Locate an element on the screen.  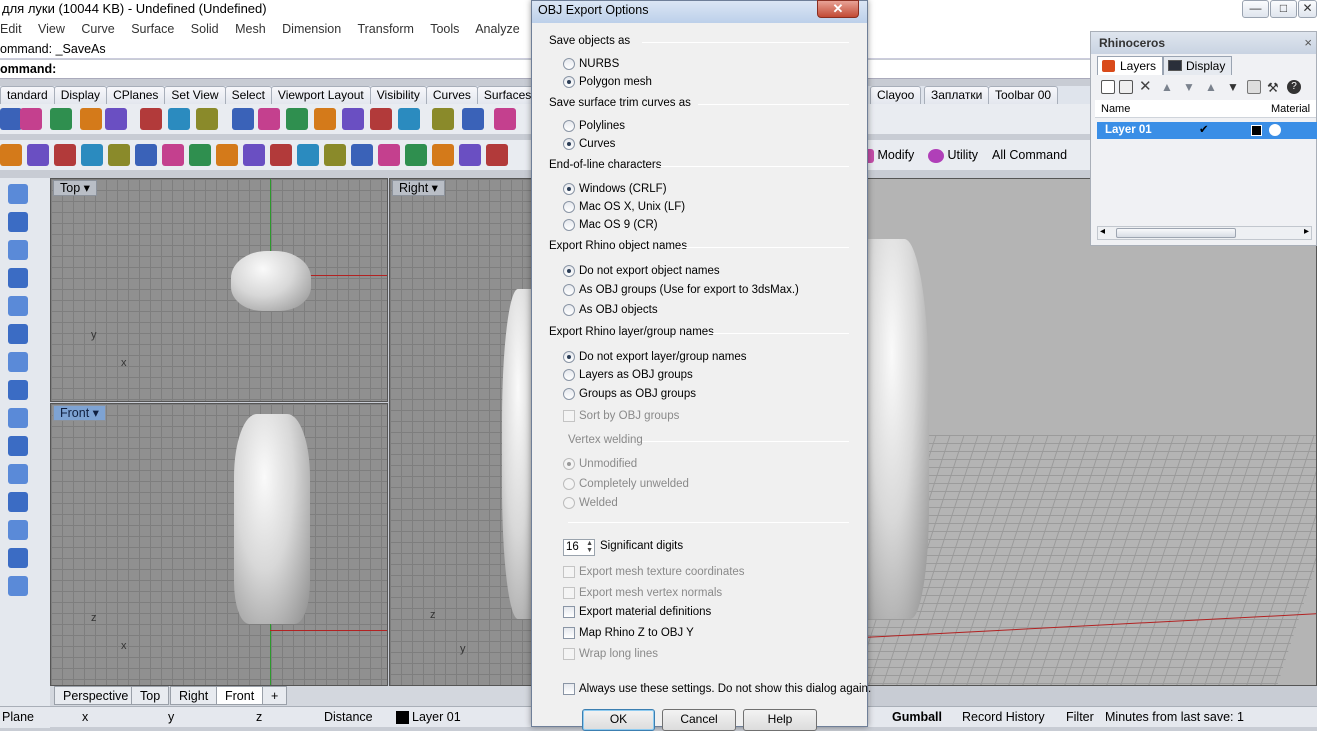
scroll-right-icon: ▸ is located at coordinates (1306, 231).